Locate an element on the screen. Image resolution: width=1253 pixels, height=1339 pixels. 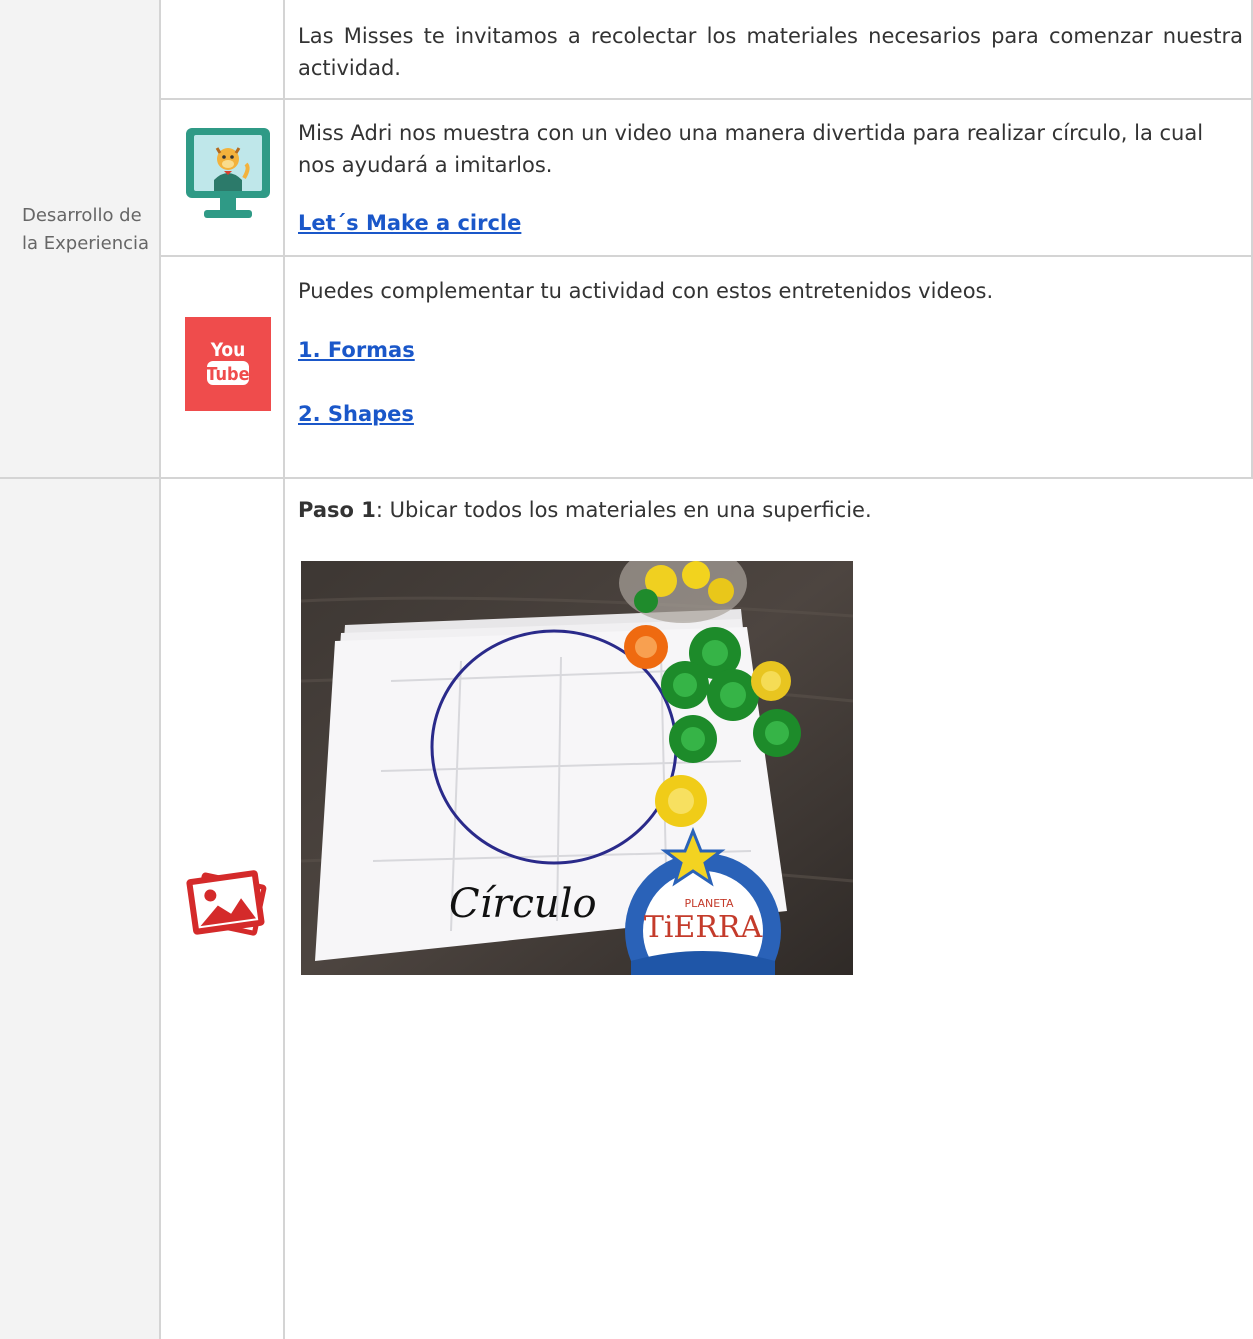
youtube-logo-top: You is located at coordinates (228, 350).